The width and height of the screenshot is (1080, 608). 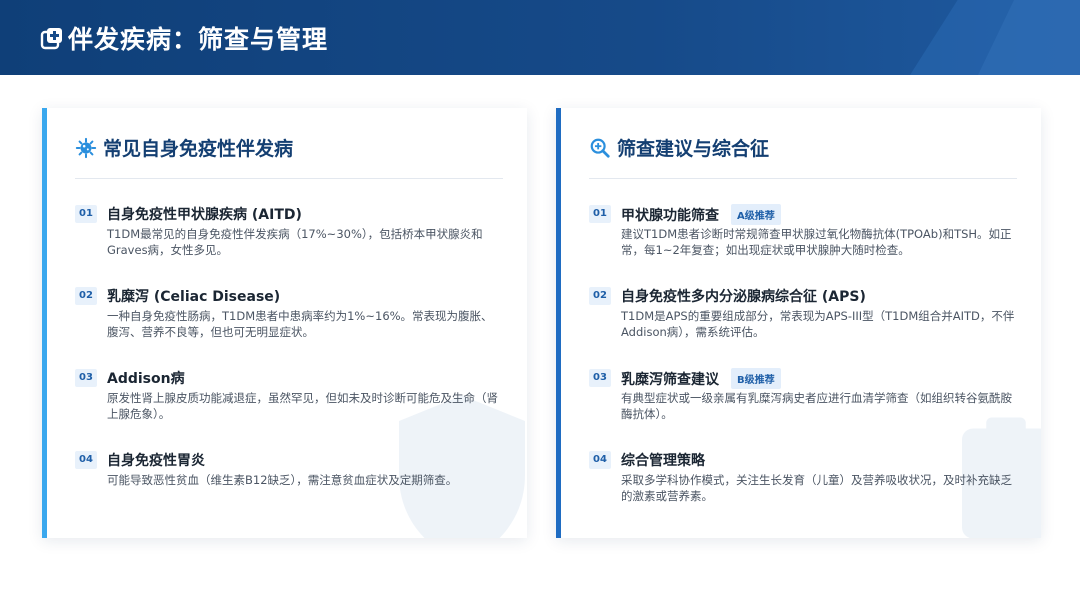 What do you see at coordinates (693, 149) in the screenshot?
I see `right-card-title: 筛查建议与综合征` at bounding box center [693, 149].